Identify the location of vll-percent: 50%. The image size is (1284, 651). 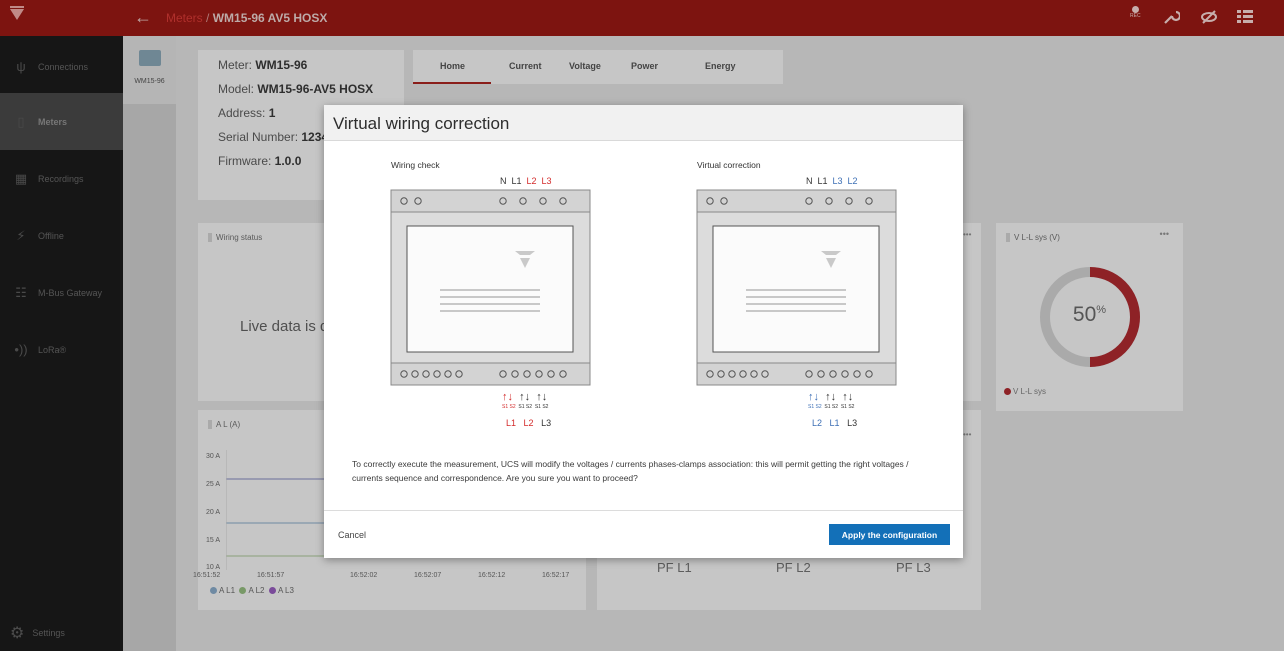
(1089, 314).